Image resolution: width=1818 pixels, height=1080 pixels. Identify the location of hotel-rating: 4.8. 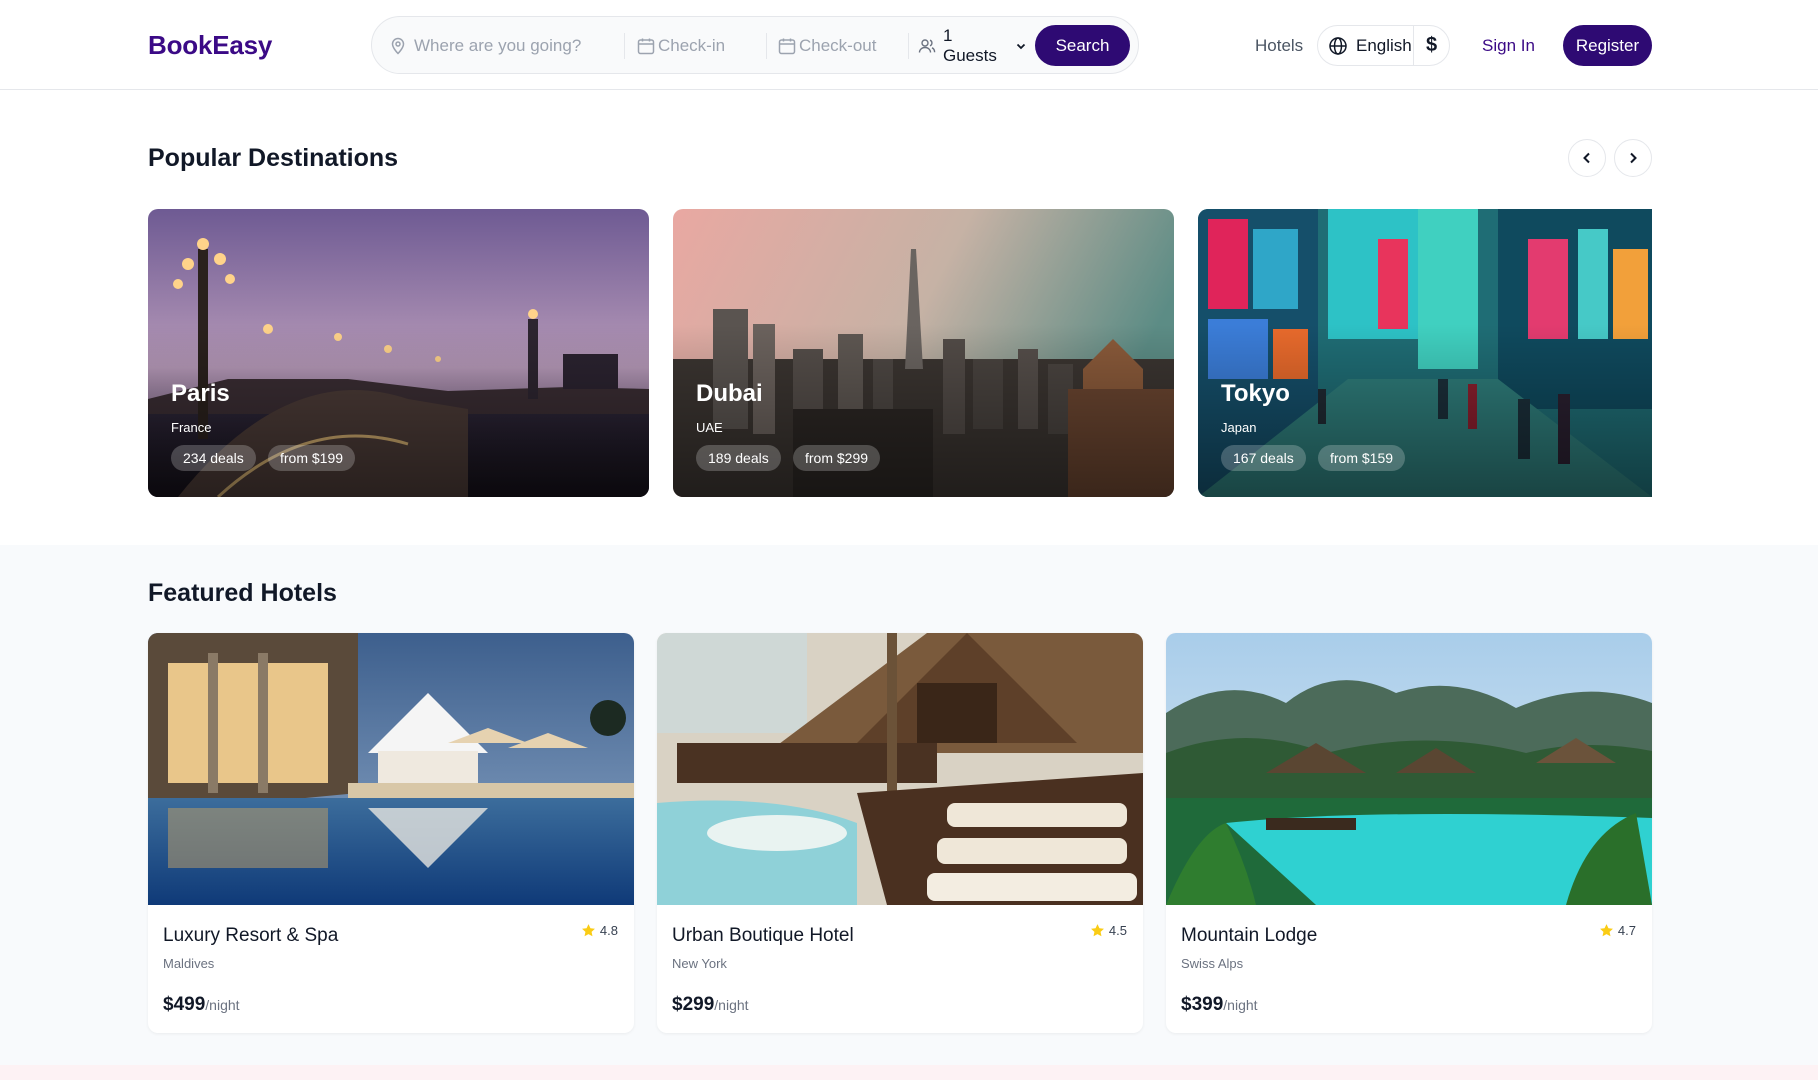
(599, 930).